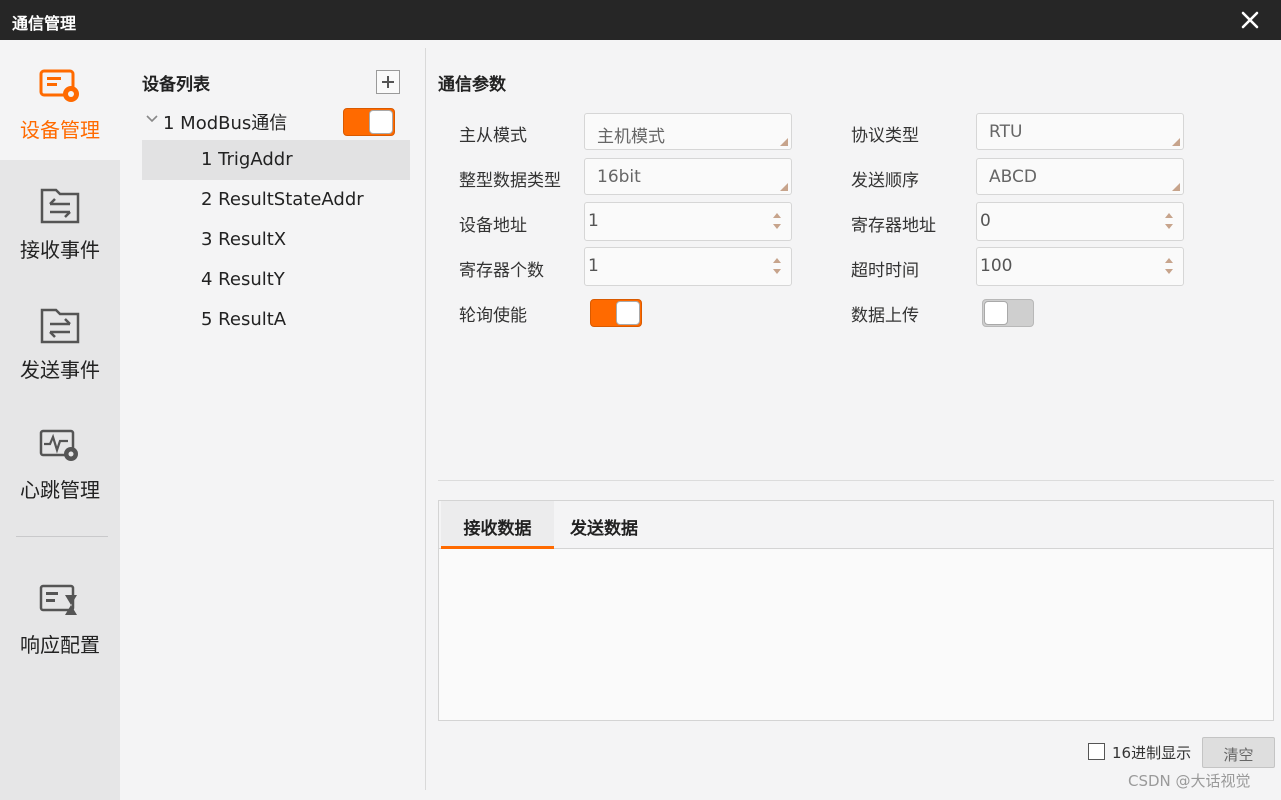 This screenshot has height=800, width=1281. Describe the element at coordinates (501, 271) in the screenshot. I see `register-count-label: 寄存器个数` at that location.